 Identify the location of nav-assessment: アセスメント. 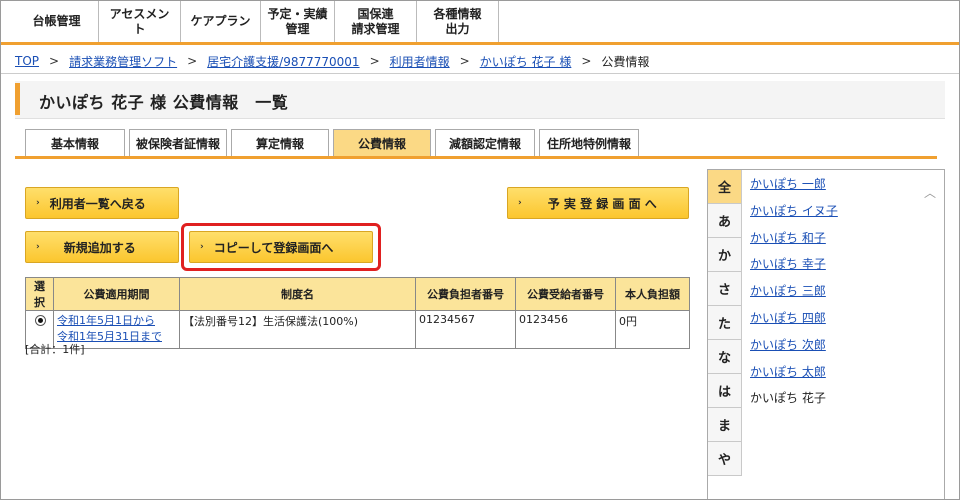
(140, 21).